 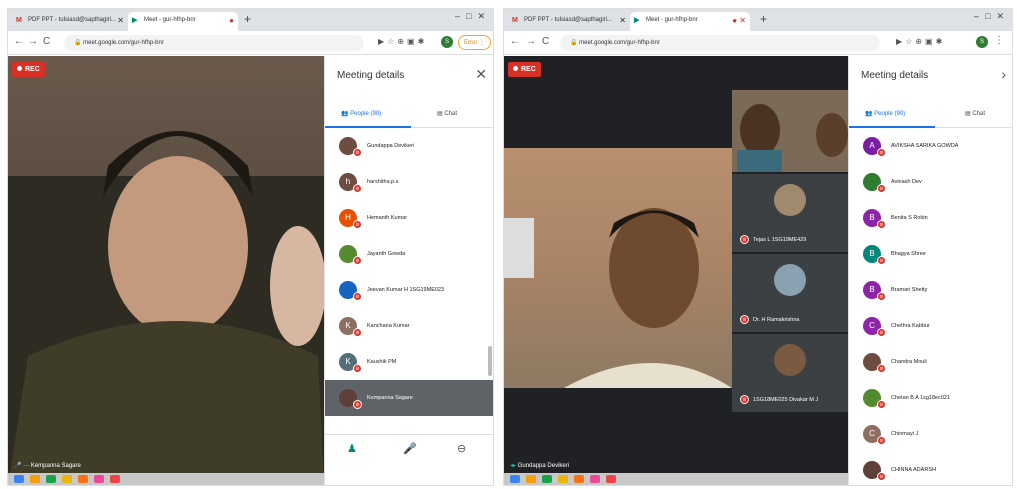 I want to click on scrollbar, so click(x=490, y=361).